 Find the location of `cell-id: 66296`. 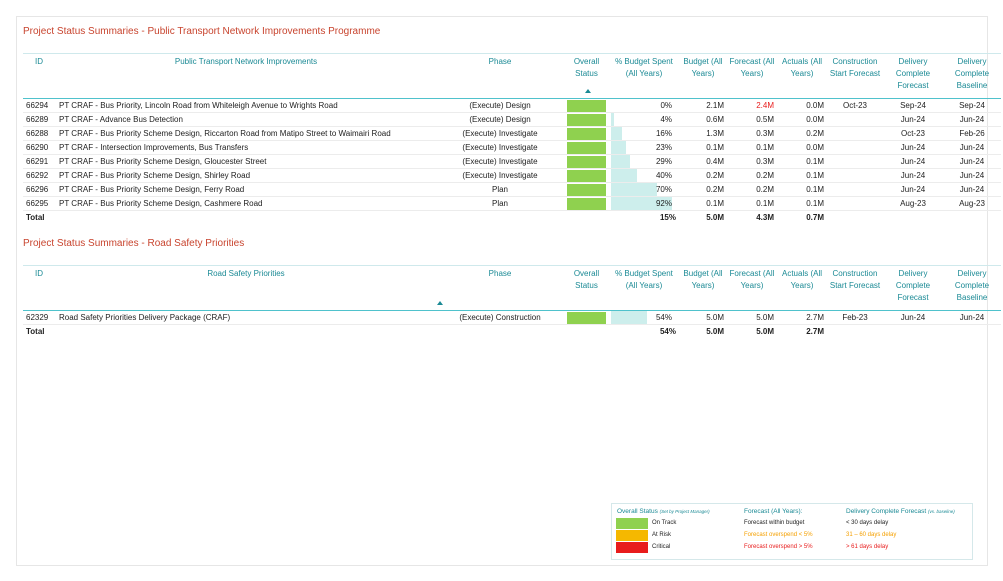

cell-id: 66296 is located at coordinates (39, 189).